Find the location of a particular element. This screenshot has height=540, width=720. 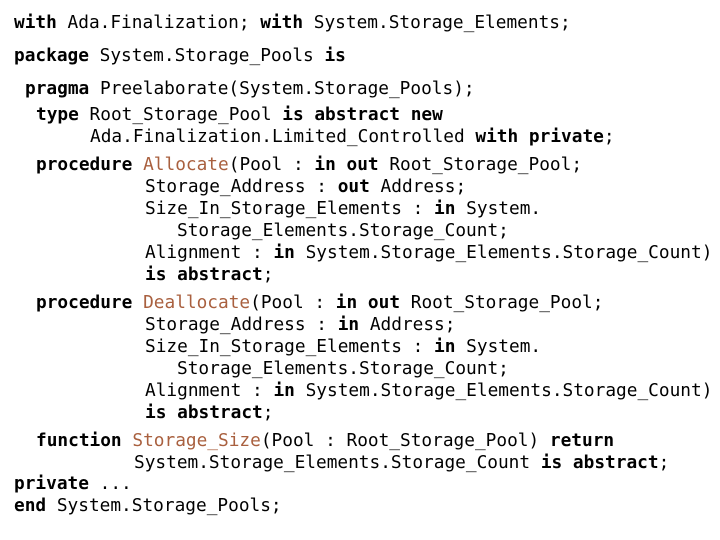

line-package-decl: package System.Storage_Pools is is located at coordinates (180, 56).